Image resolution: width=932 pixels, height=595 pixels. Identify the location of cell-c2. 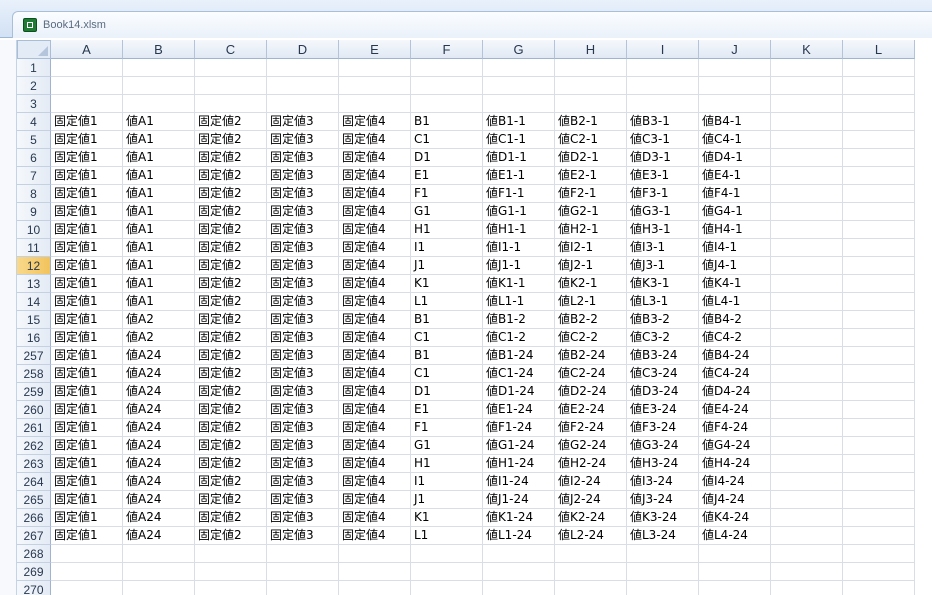
(231, 86).